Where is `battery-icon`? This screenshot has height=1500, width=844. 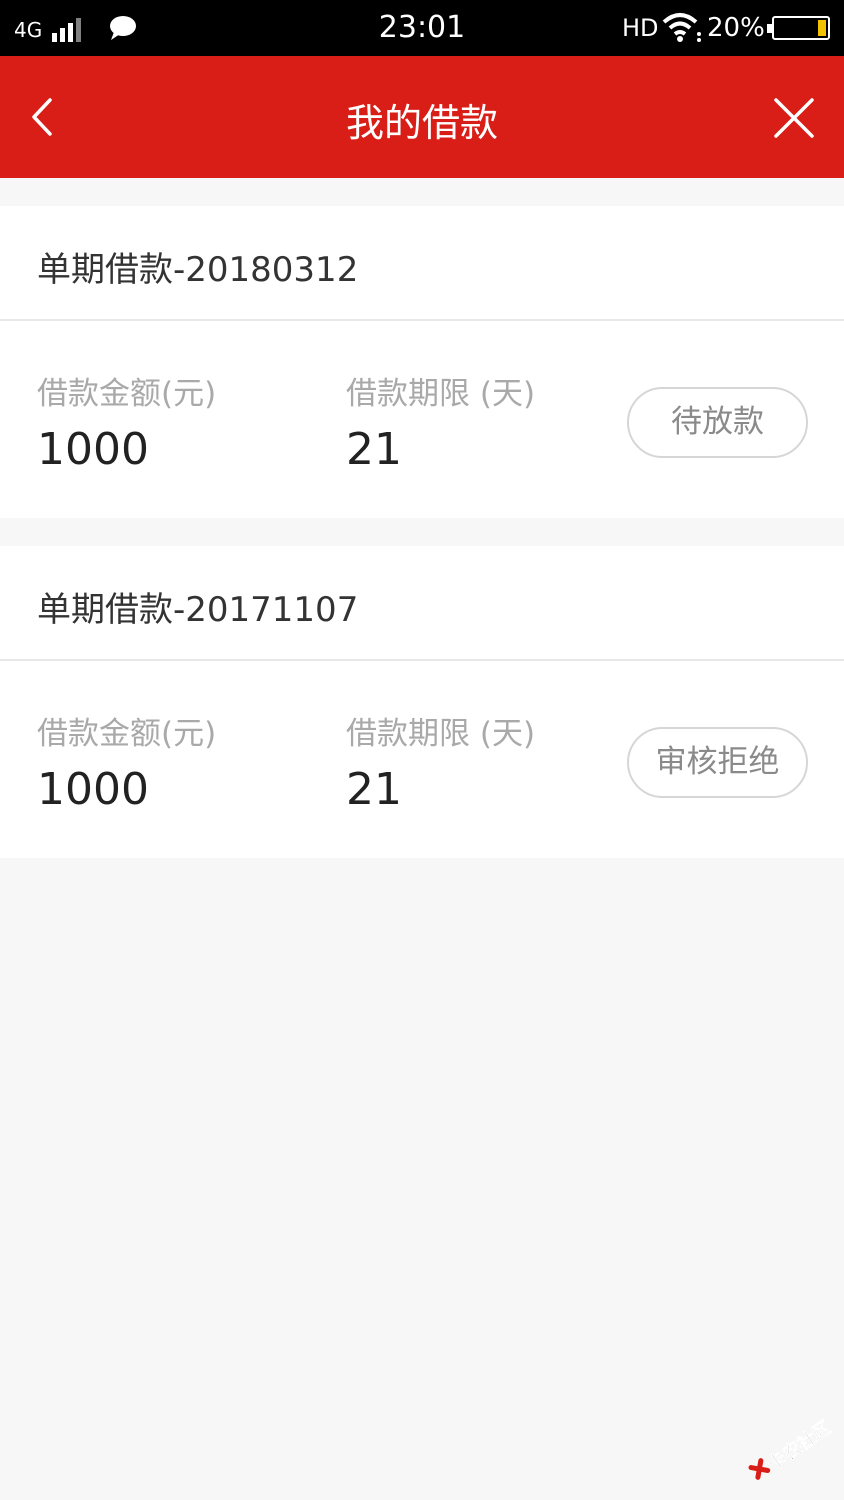
battery-icon is located at coordinates (798, 28).